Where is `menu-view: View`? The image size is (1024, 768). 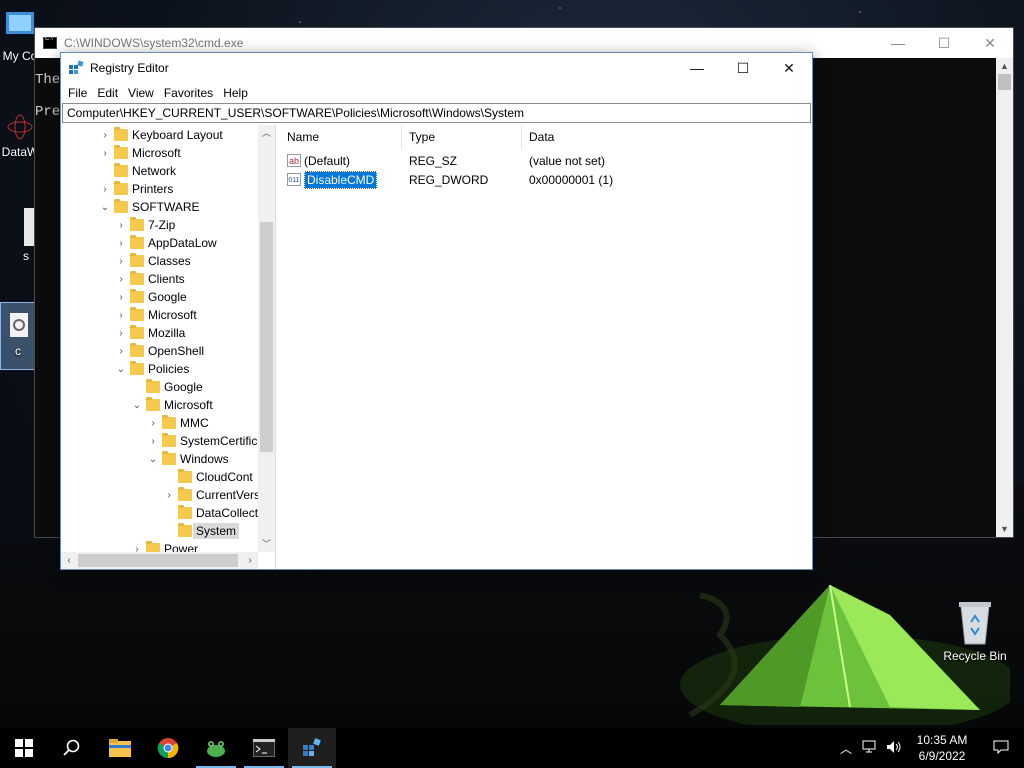
menu-view: View is located at coordinates (141, 93).